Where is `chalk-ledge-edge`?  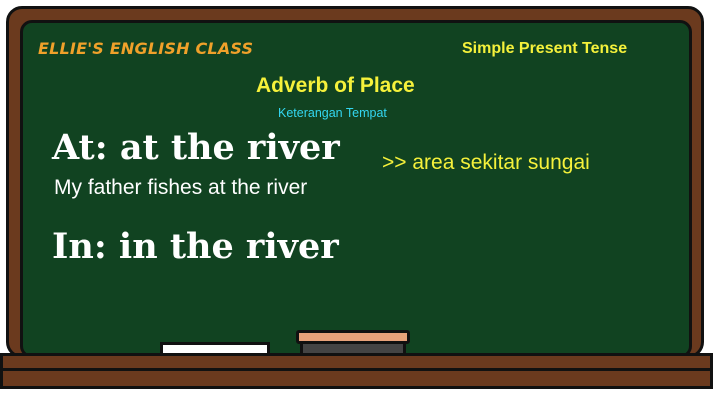
chalk-ledge-edge is located at coordinates (356, 369).